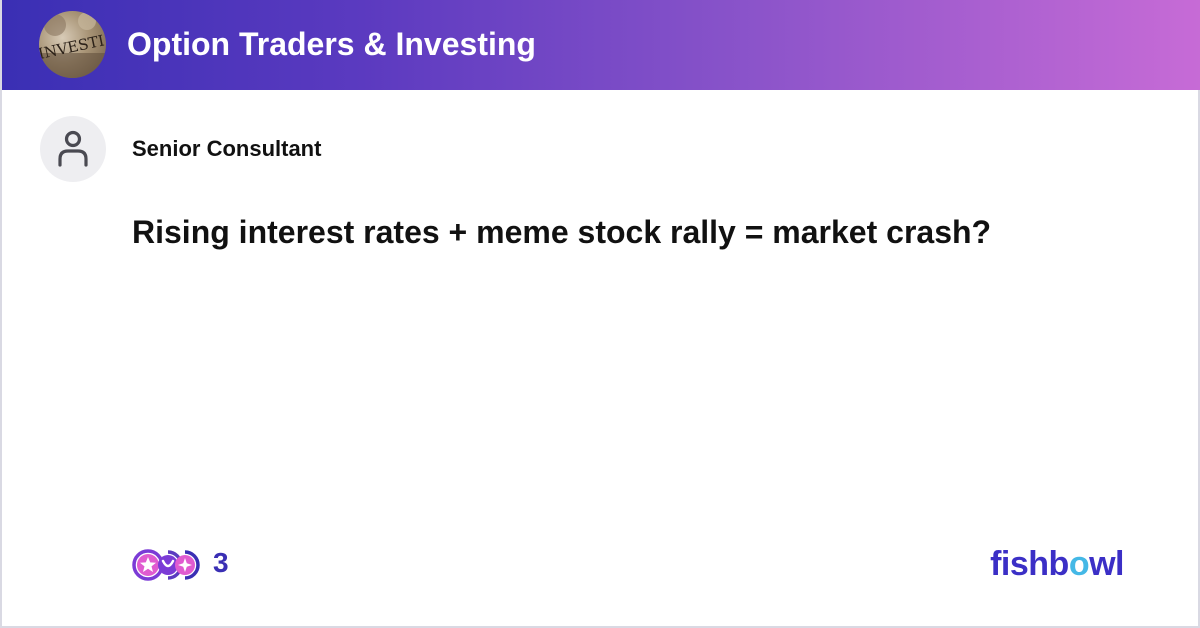 The image size is (1200, 628). I want to click on star-reaction-icon, so click(148, 565).